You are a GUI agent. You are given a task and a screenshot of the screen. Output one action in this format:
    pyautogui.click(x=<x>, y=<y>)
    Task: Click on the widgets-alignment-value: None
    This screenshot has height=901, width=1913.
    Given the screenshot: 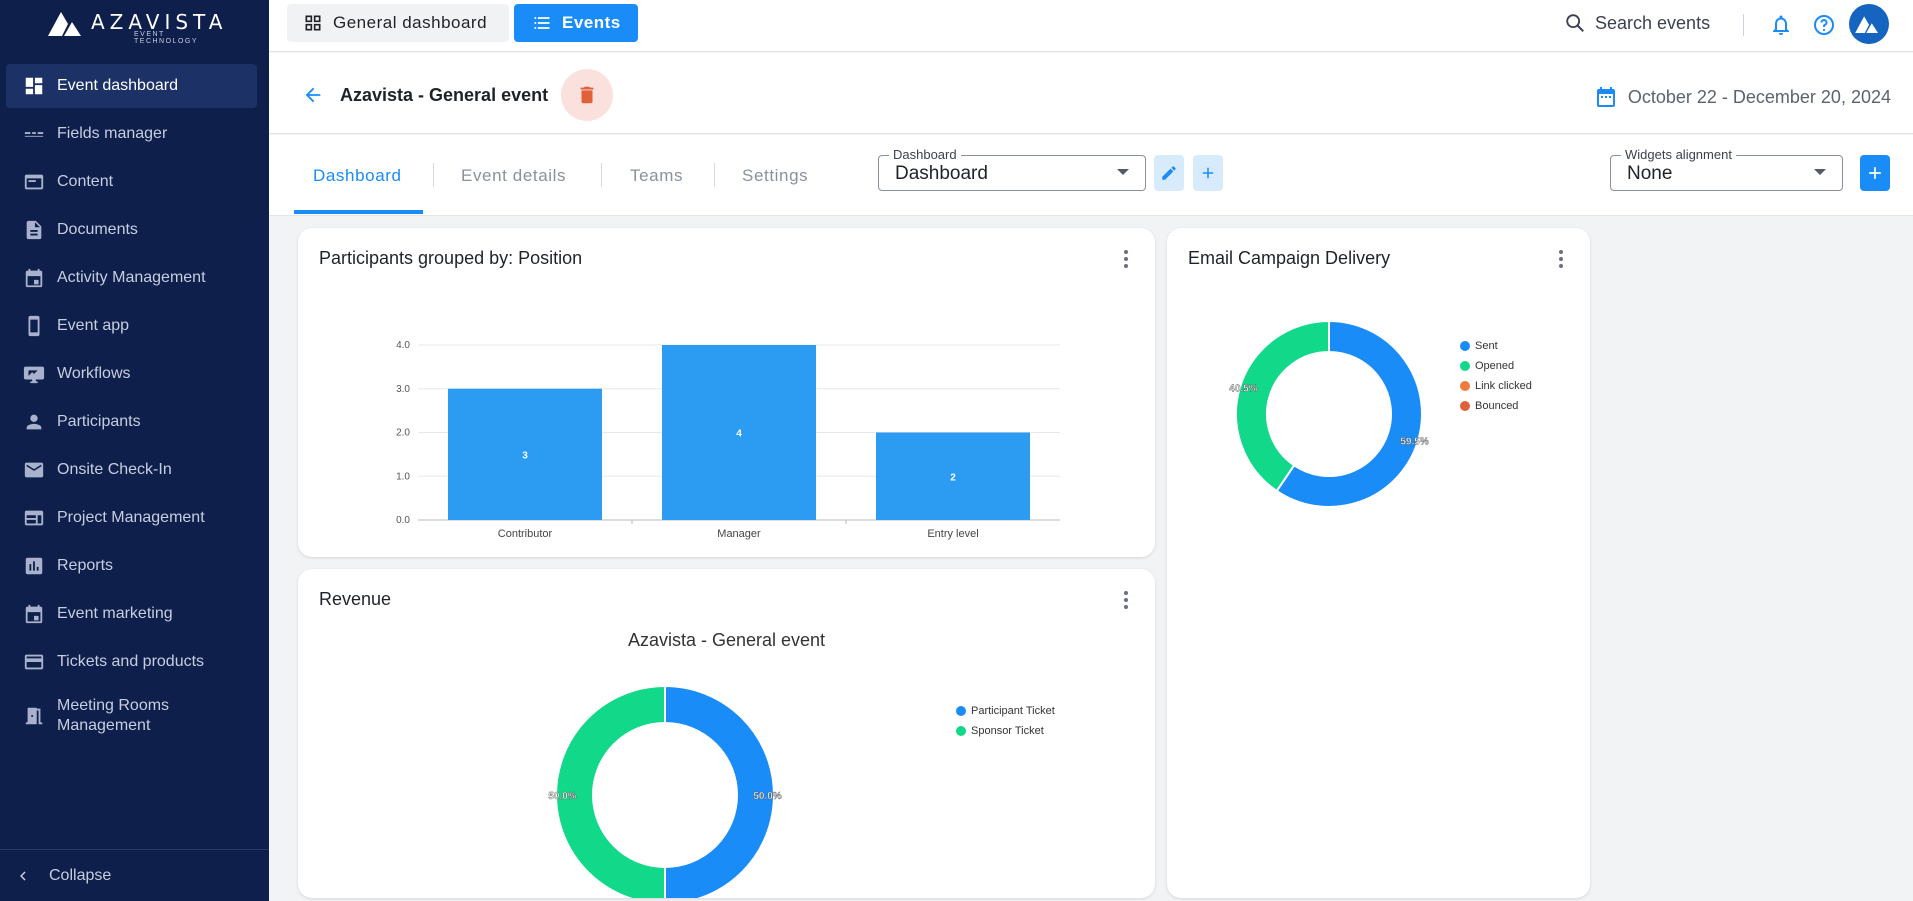 What is the action you would take?
    pyautogui.click(x=1650, y=173)
    